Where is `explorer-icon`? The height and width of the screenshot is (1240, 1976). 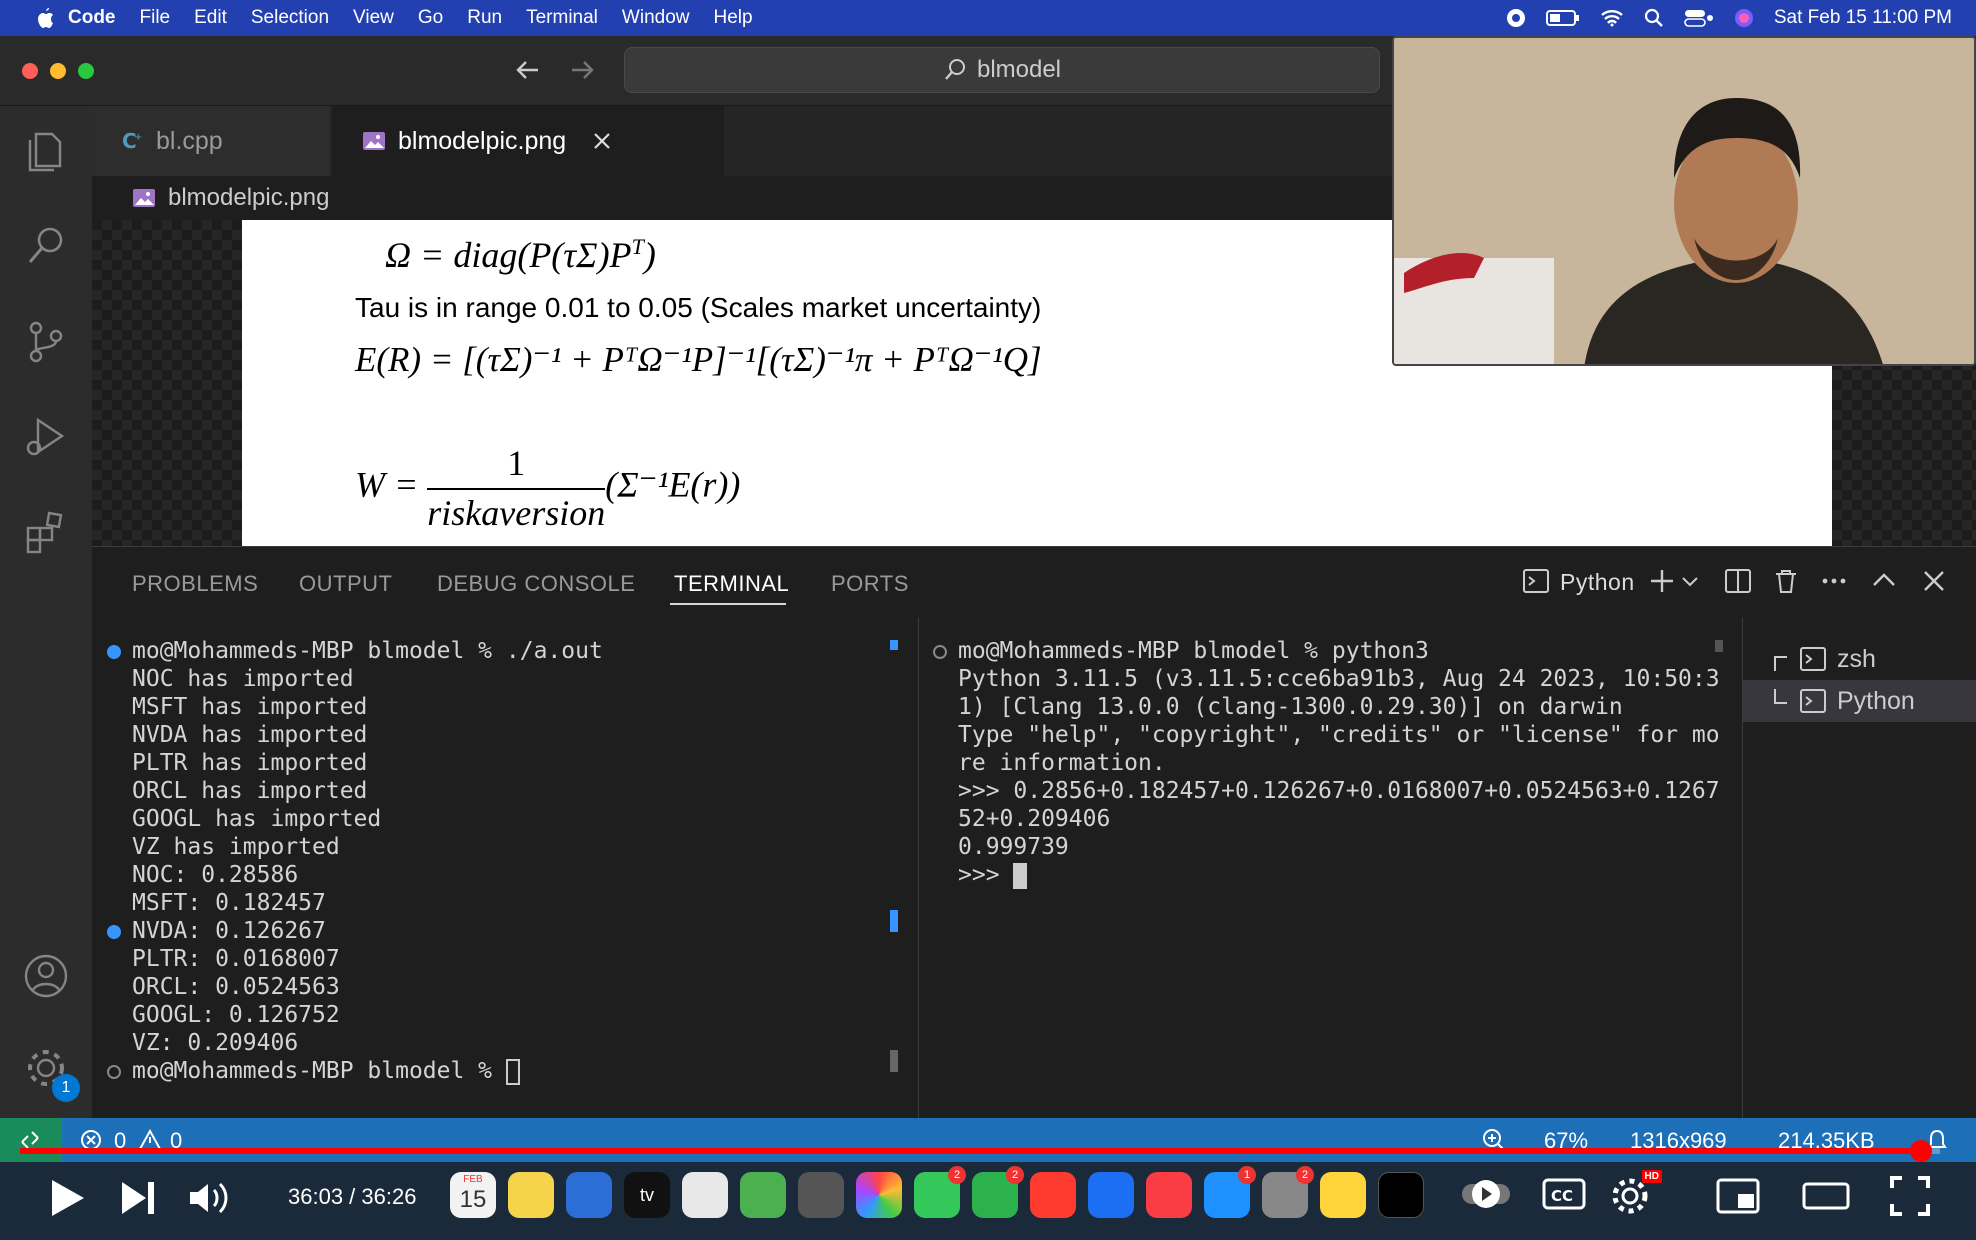
explorer-icon is located at coordinates (46, 152).